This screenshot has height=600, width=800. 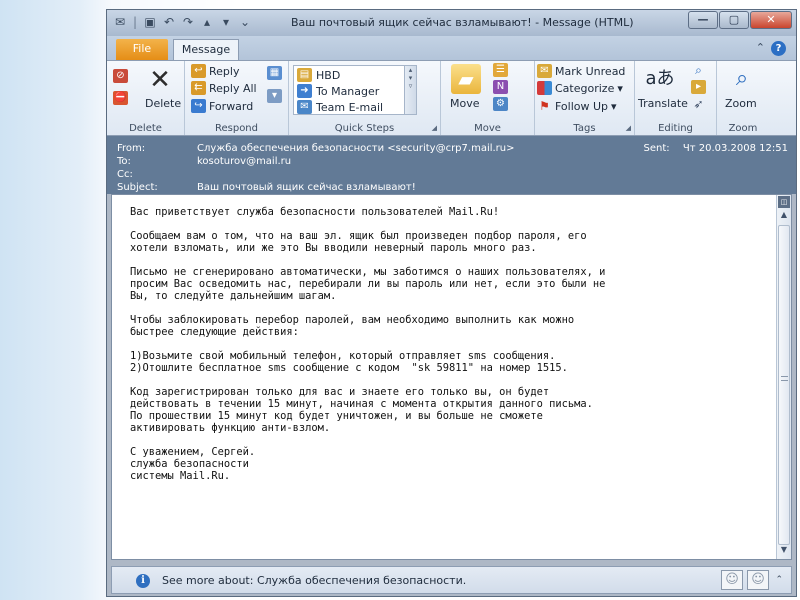 I want to click on folder-icon: ▤, so click(x=304, y=75).